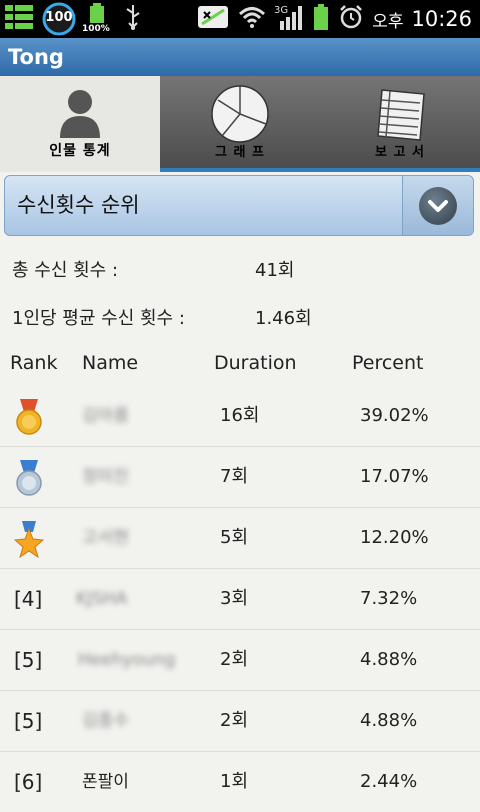  Describe the element at coordinates (96, 29) in the screenshot. I see `battery-percent-text: 100%` at that location.